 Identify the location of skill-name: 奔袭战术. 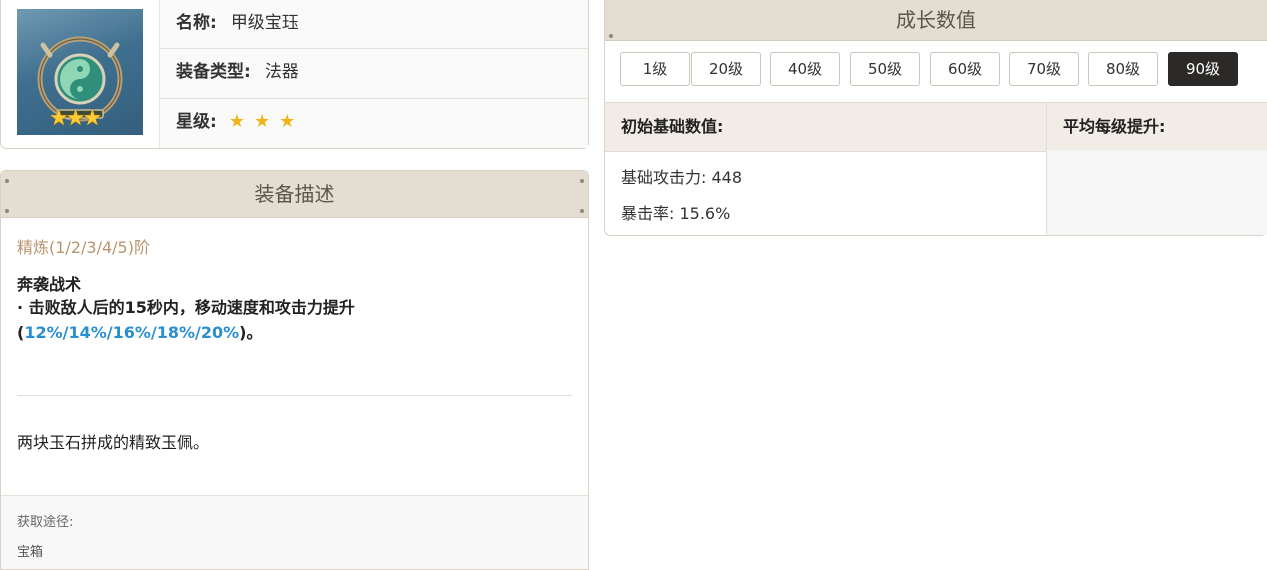
(49, 284).